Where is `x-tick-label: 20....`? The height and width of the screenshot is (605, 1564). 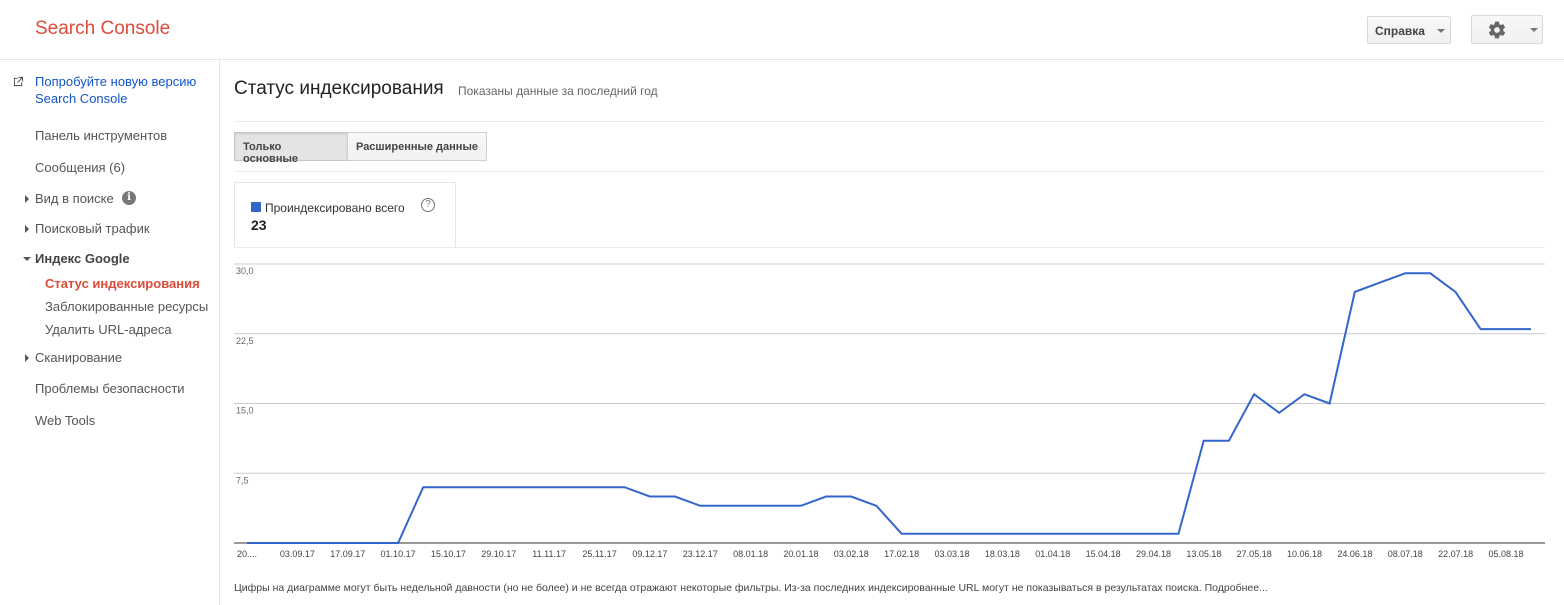 x-tick-label: 20.... is located at coordinates (247, 554).